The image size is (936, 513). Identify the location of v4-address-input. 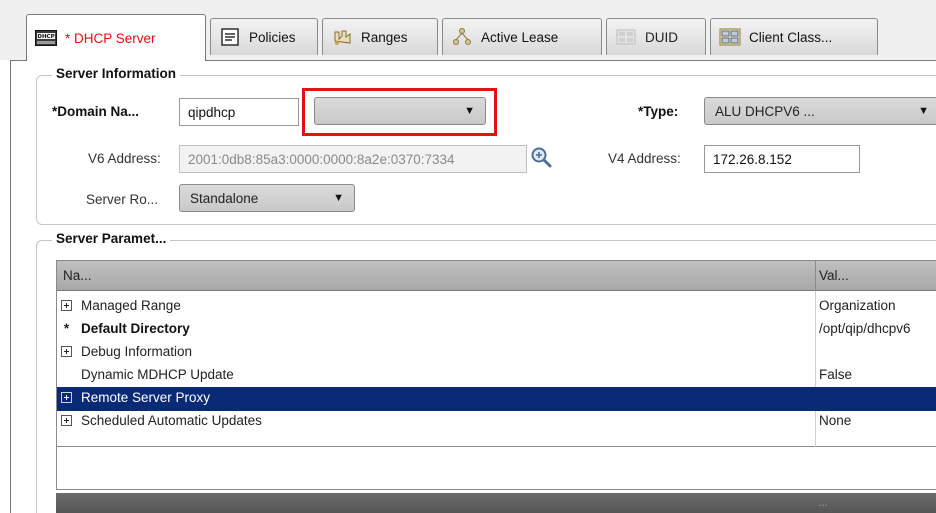
(782, 159).